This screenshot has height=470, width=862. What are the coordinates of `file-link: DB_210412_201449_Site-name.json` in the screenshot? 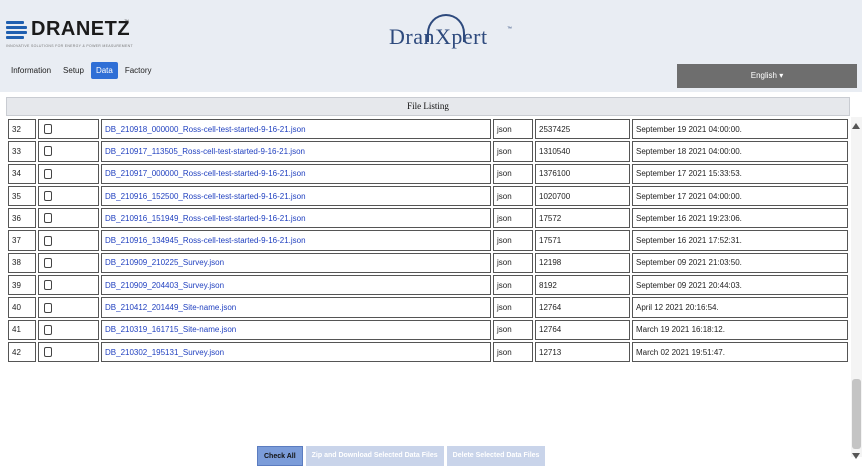 It's located at (170, 307).